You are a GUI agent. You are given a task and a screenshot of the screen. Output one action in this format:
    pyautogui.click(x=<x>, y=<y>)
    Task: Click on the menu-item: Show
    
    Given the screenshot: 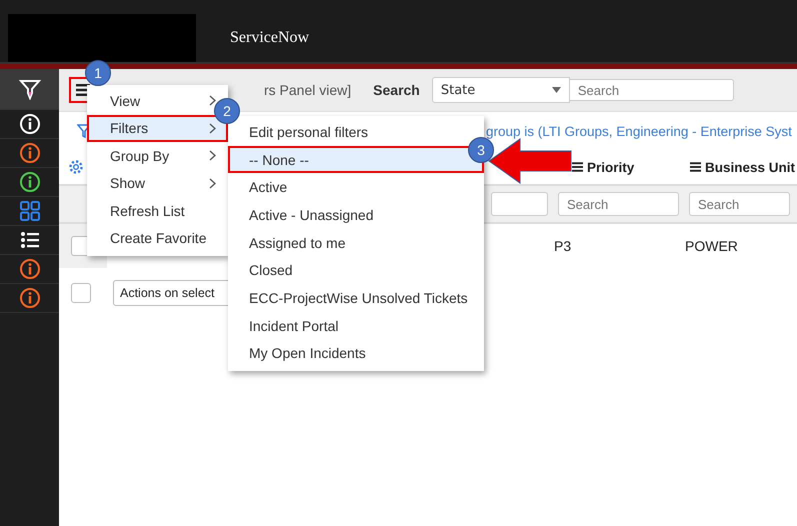 What is the action you would take?
    pyautogui.click(x=128, y=183)
    